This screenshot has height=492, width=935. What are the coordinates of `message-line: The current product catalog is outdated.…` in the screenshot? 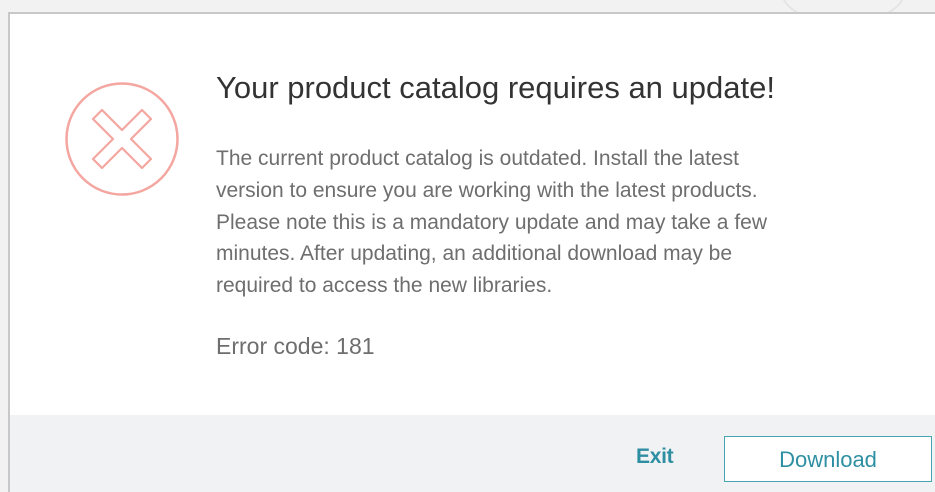 It's located at (477, 158).